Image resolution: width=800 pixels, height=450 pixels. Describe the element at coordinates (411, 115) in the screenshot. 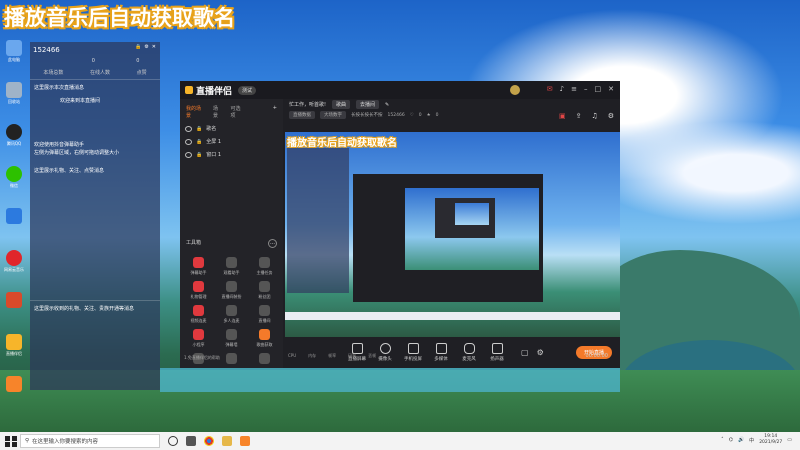

I see `heart-icon: ♡` at that location.